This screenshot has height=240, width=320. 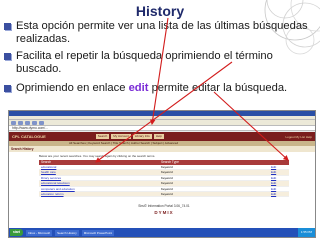 What do you see at coordinates (158, 136) in the screenshot?
I see `tab-help: Help` at bounding box center [158, 136].